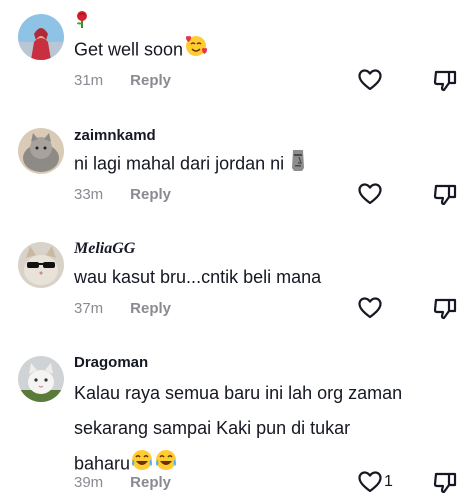 This screenshot has height=501, width=474. Describe the element at coordinates (82, 21) in the screenshot. I see `rose-emoji-icon` at that location.